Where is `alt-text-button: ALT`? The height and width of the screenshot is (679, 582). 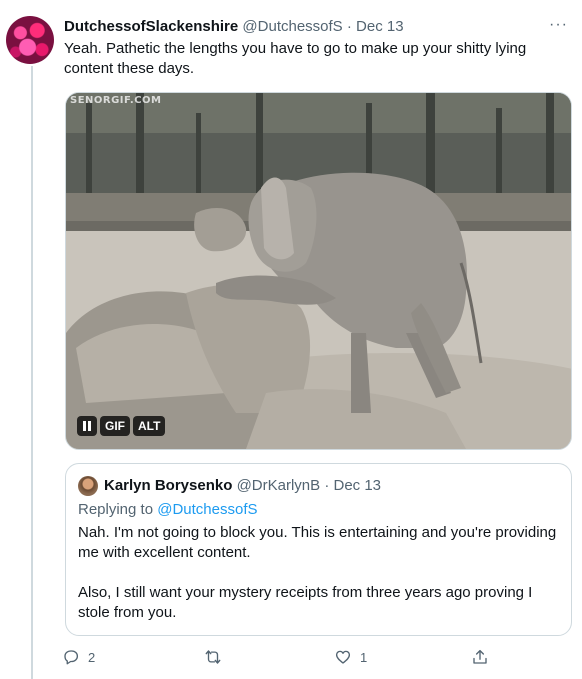 alt-text-button: ALT is located at coordinates (149, 426).